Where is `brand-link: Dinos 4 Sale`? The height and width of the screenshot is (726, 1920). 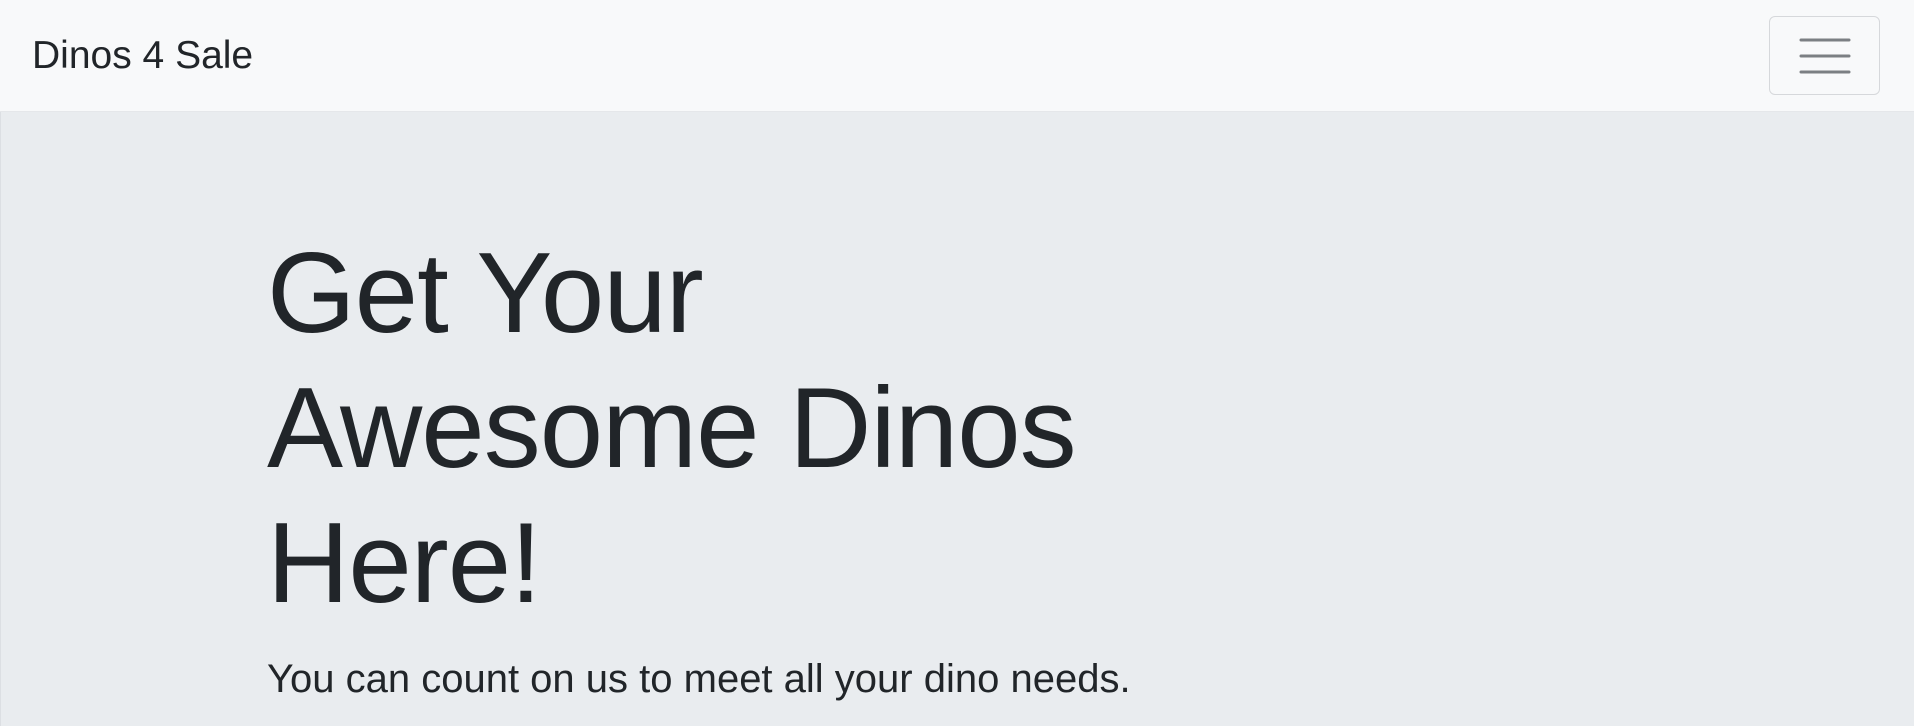 brand-link: Dinos 4 Sale is located at coordinates (142, 55).